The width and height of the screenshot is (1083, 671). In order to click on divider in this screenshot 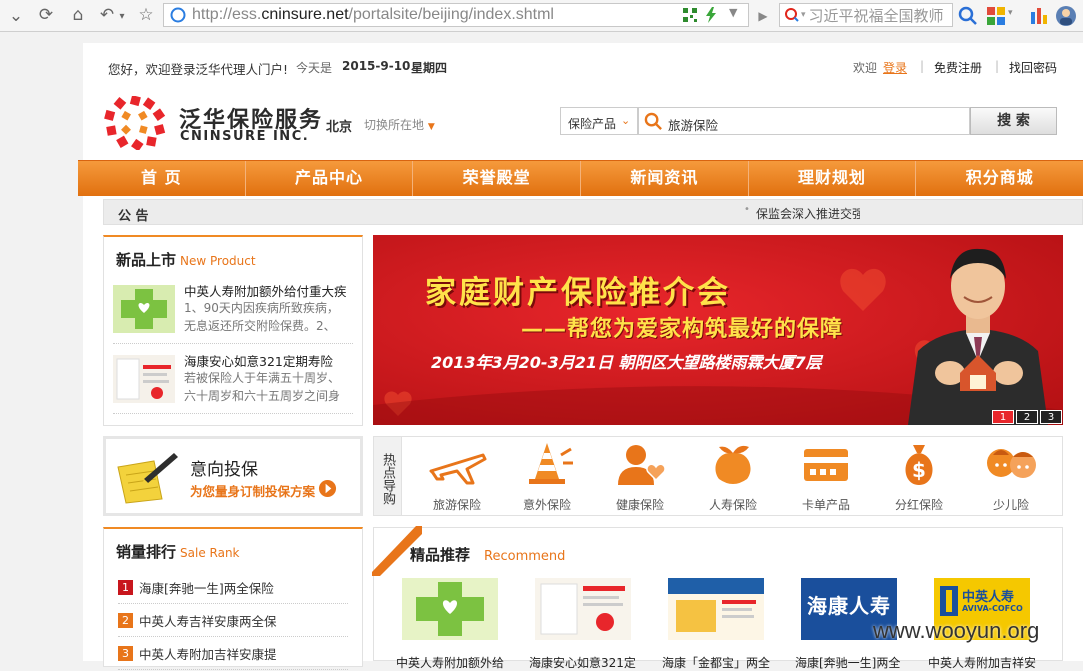, I will do `click(233, 413)`.